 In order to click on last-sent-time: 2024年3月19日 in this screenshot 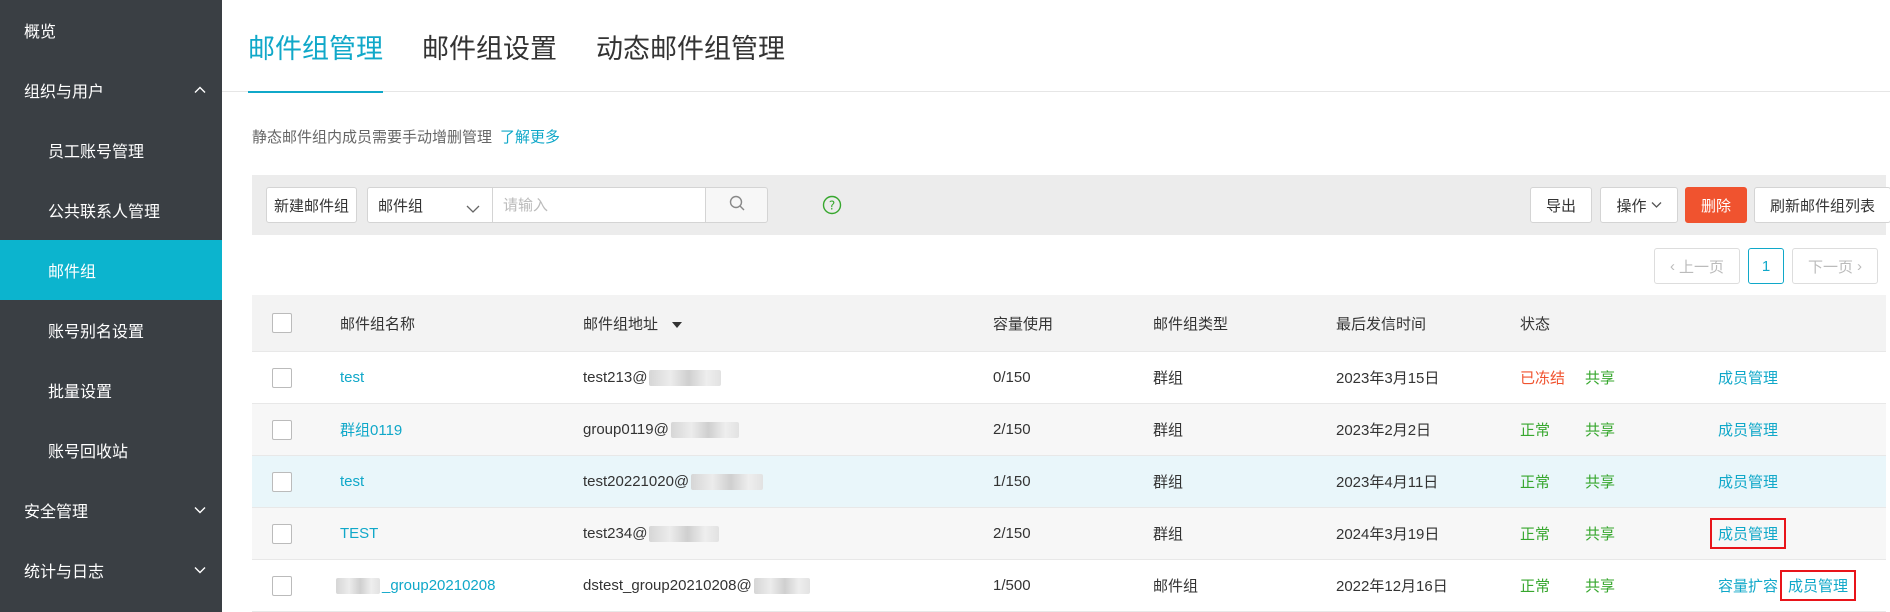, I will do `click(1388, 534)`.